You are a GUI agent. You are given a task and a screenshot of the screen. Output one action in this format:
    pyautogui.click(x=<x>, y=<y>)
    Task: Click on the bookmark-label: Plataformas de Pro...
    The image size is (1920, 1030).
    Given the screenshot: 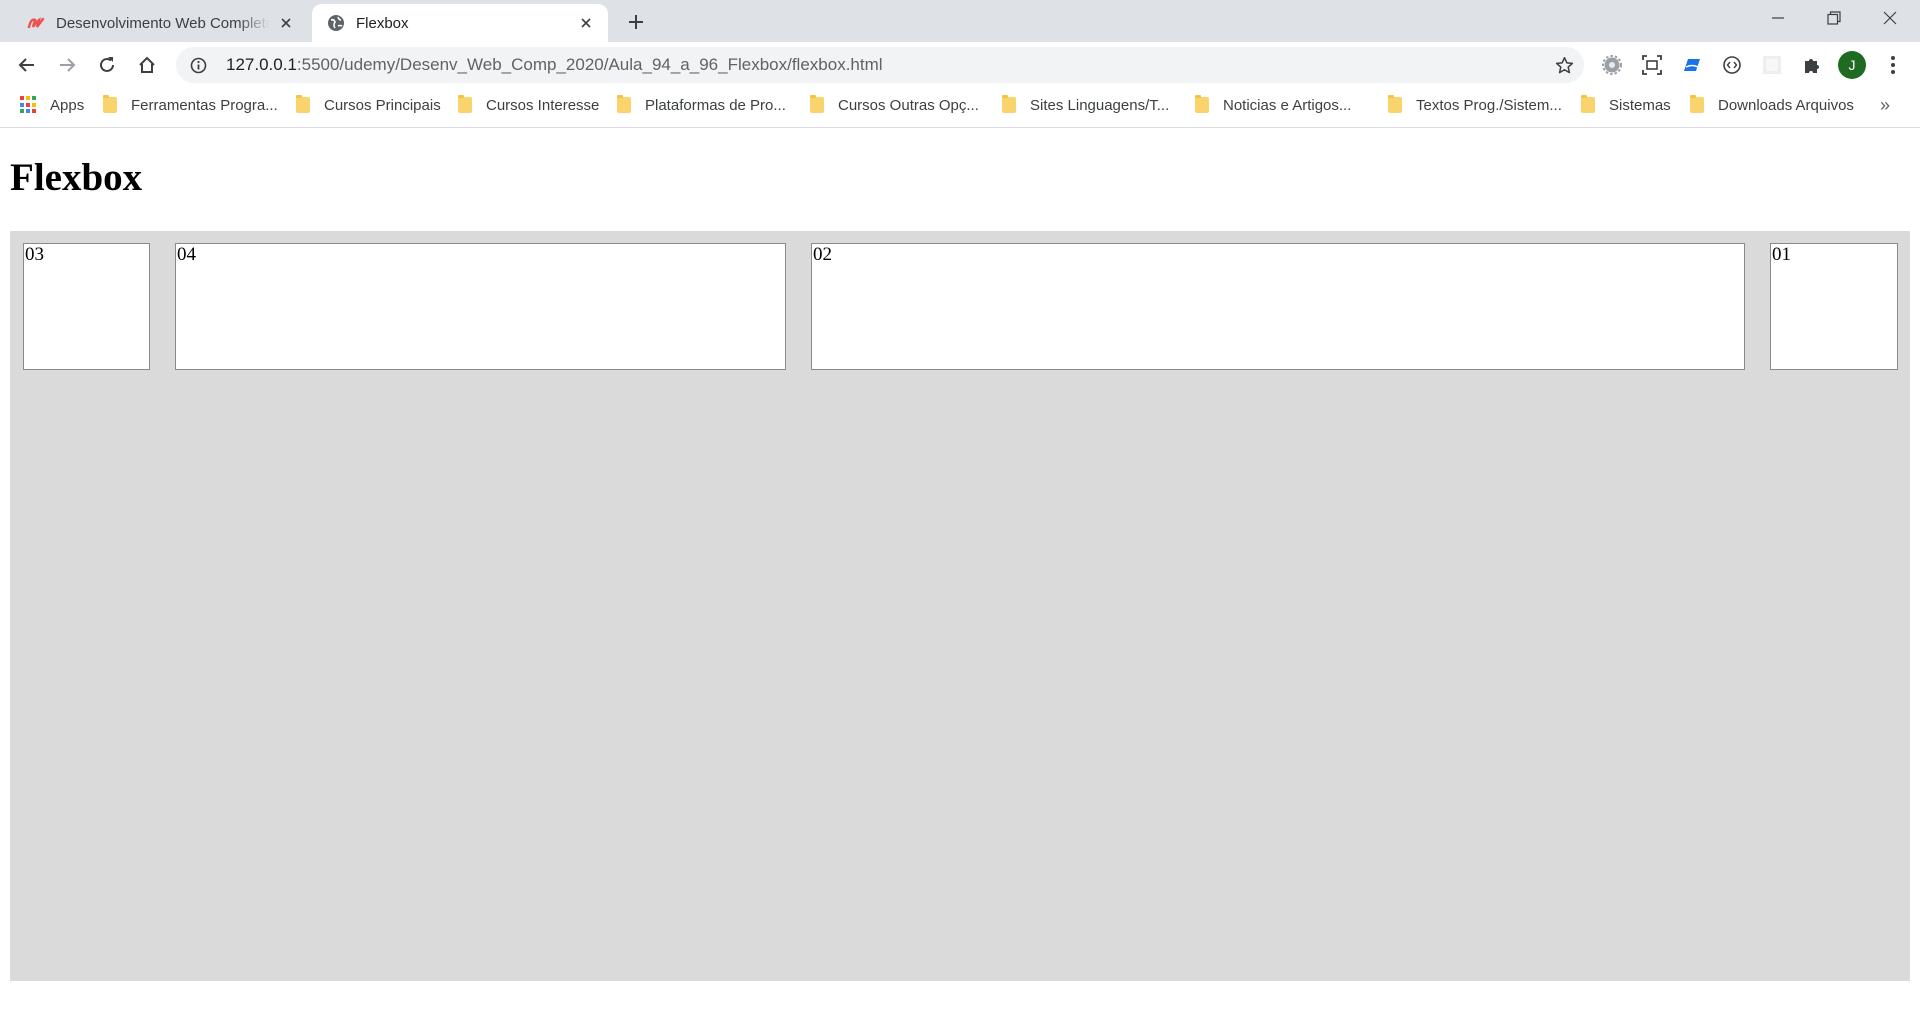 What is the action you would take?
    pyautogui.click(x=715, y=105)
    